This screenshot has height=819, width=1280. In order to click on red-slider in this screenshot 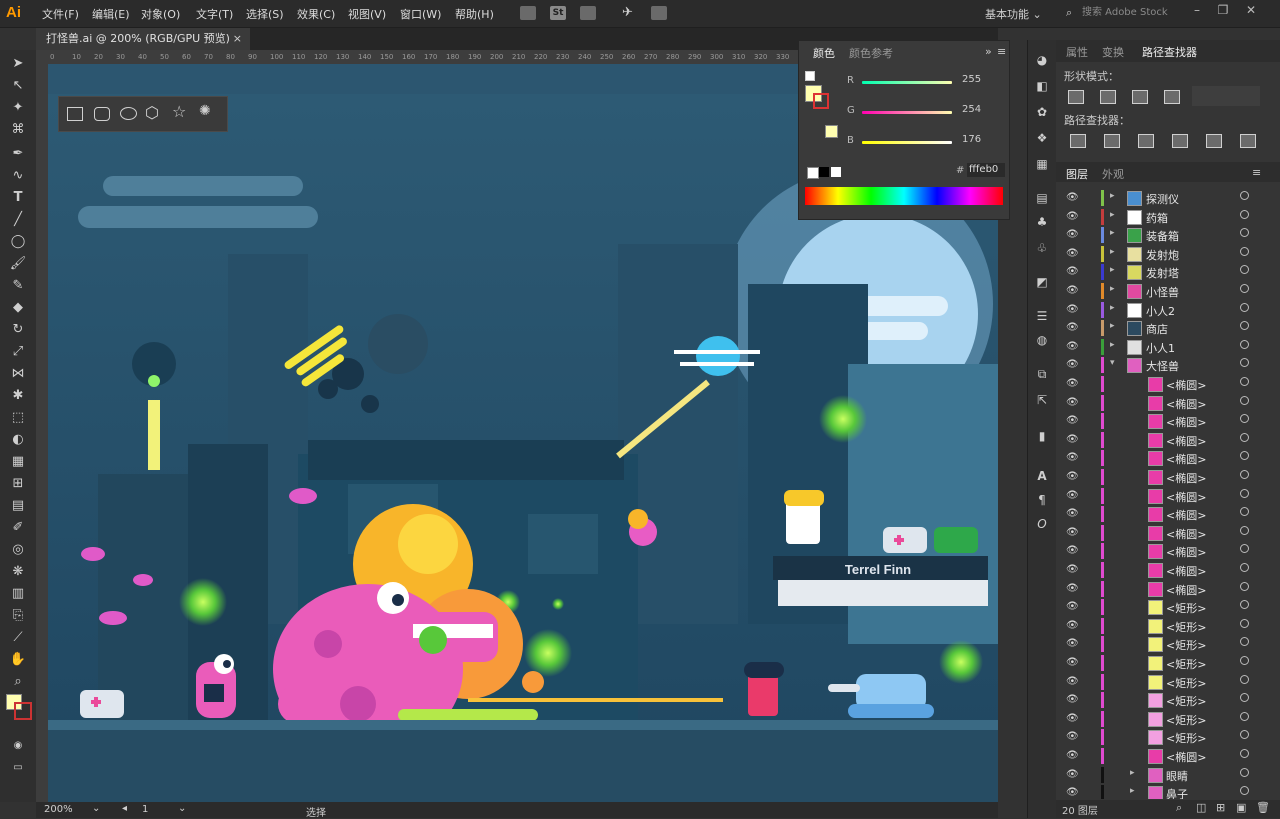, I will do `click(907, 82)`.